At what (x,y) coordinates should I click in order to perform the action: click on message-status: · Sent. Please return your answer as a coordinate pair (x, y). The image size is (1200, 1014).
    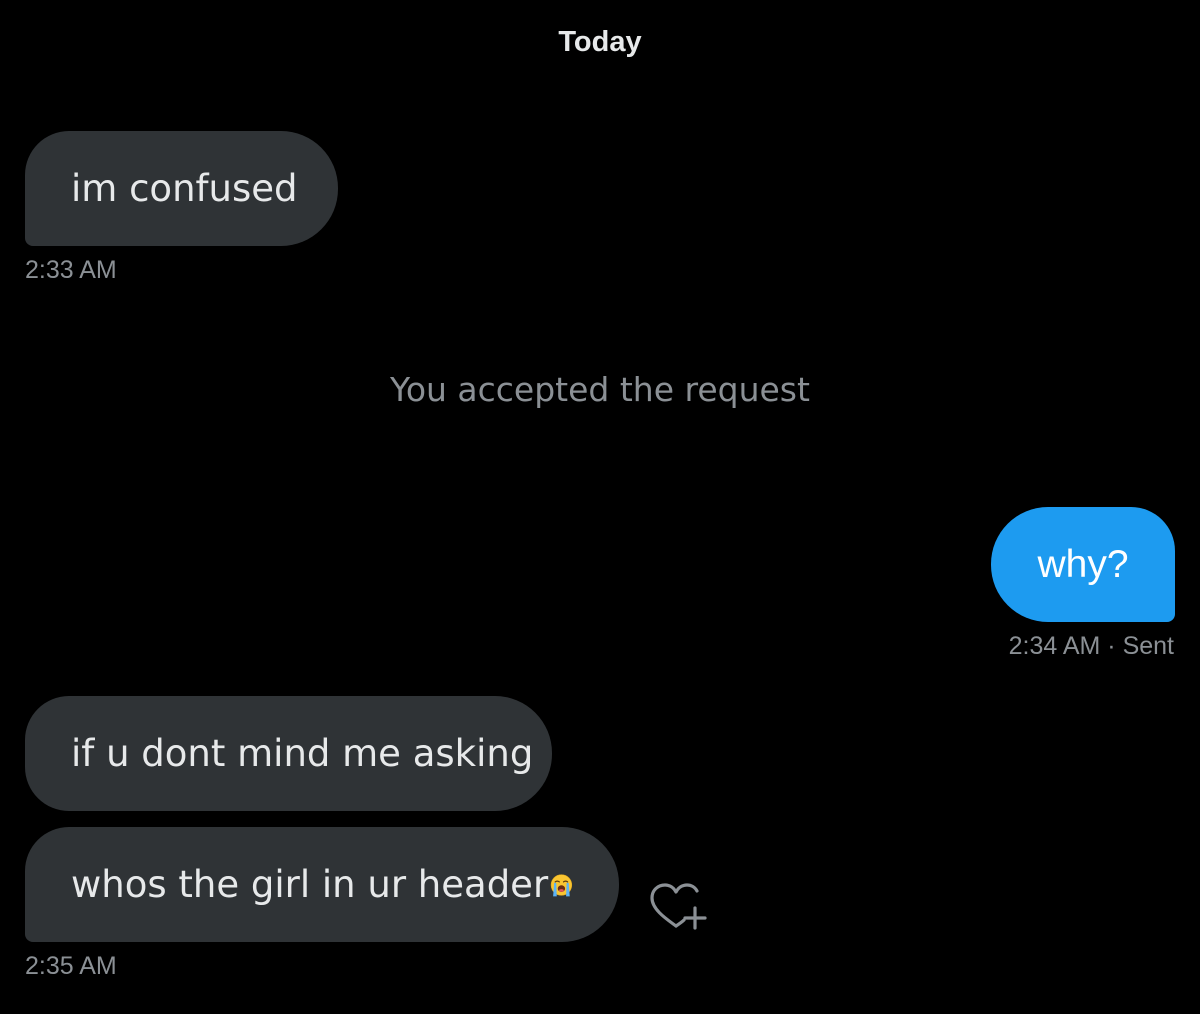
    Looking at the image, I should click on (1140, 646).